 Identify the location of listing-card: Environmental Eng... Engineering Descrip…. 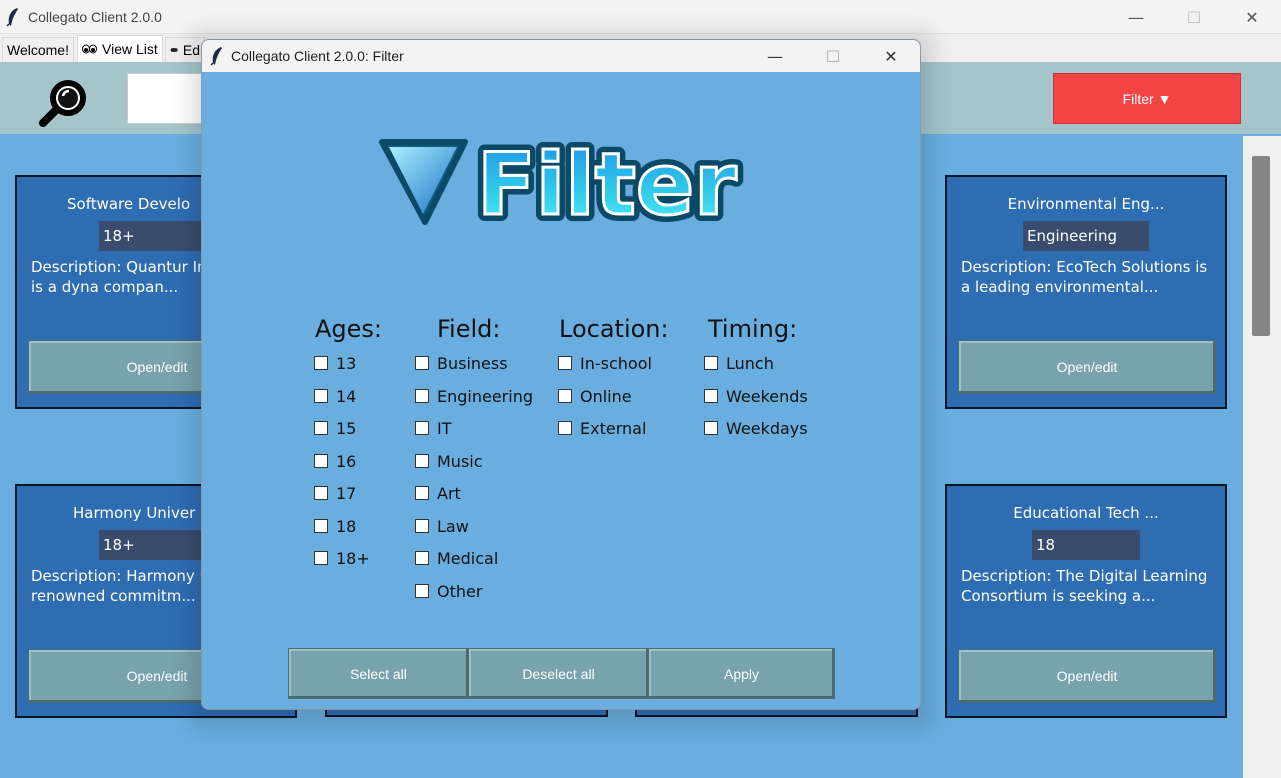
(1086, 292).